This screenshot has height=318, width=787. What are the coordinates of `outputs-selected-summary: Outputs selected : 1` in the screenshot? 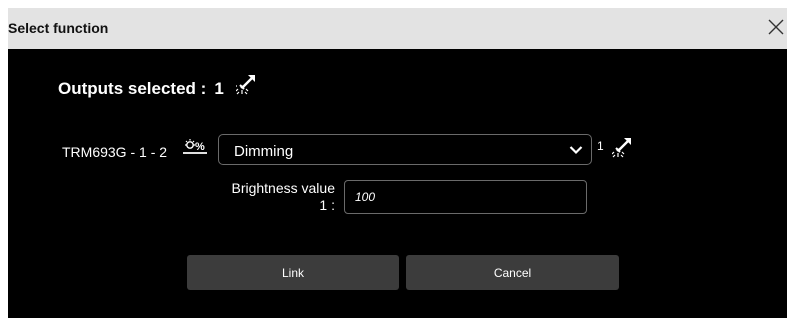 It's located at (141, 89).